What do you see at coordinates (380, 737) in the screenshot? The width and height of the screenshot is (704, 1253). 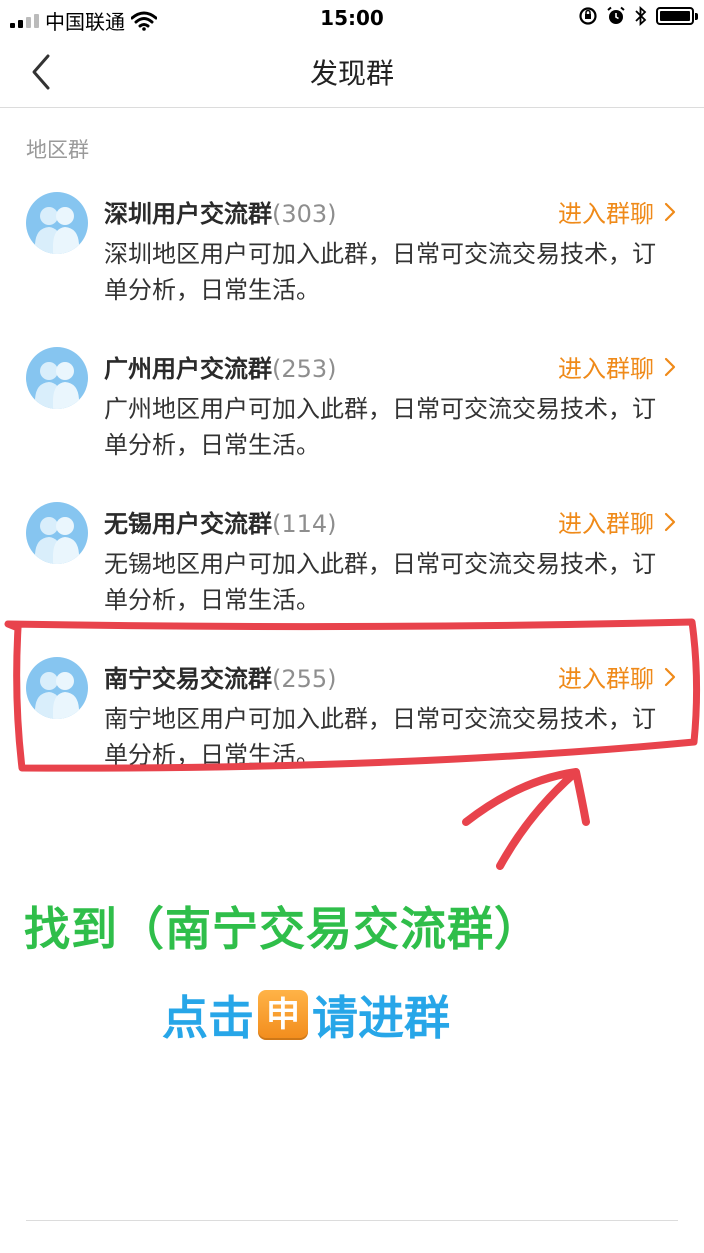 I see `group-description: 南宁地区用户可加入此群，日常可交流交易技术，订单分析，日常生活。` at bounding box center [380, 737].